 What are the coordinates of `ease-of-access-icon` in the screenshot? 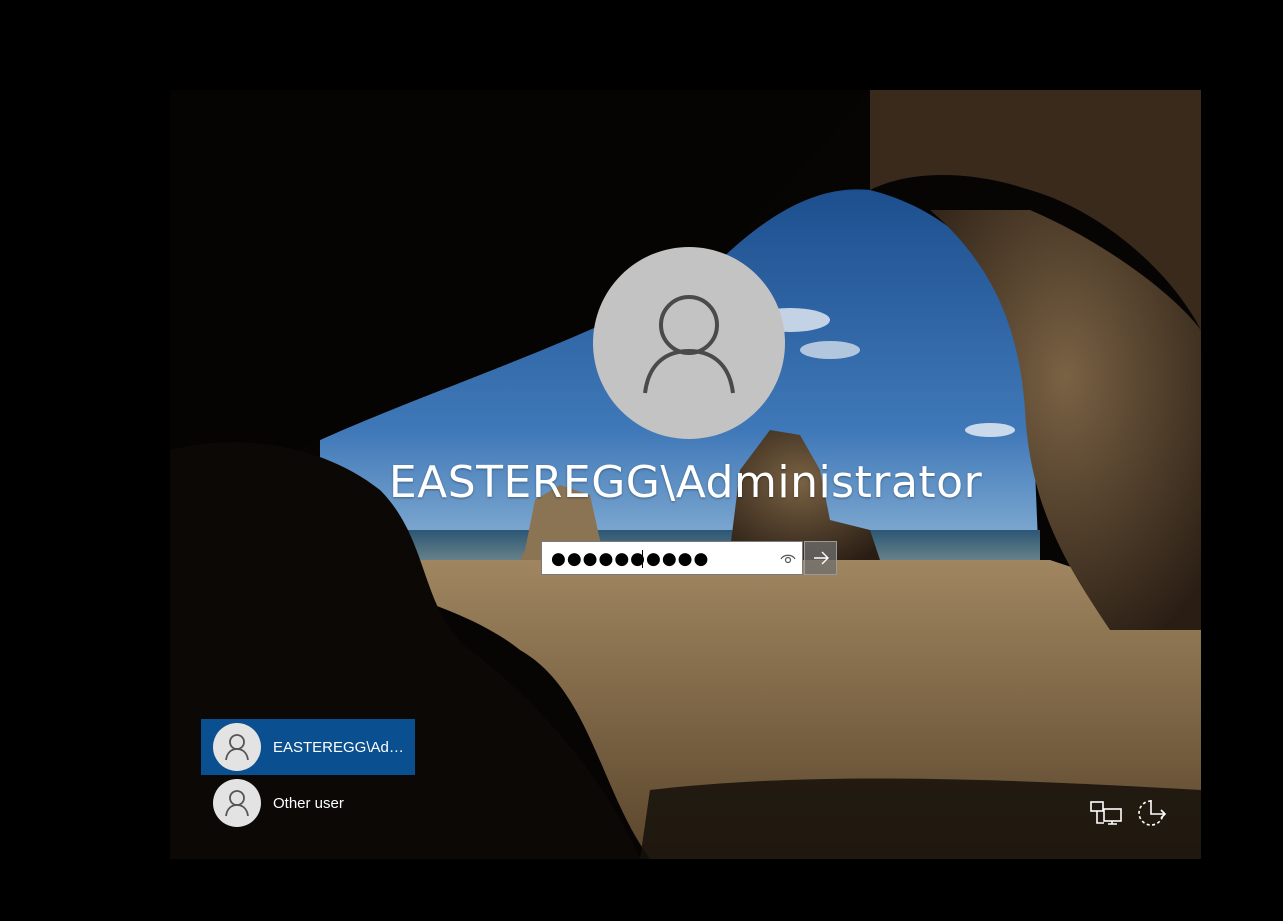 It's located at (1152, 813).